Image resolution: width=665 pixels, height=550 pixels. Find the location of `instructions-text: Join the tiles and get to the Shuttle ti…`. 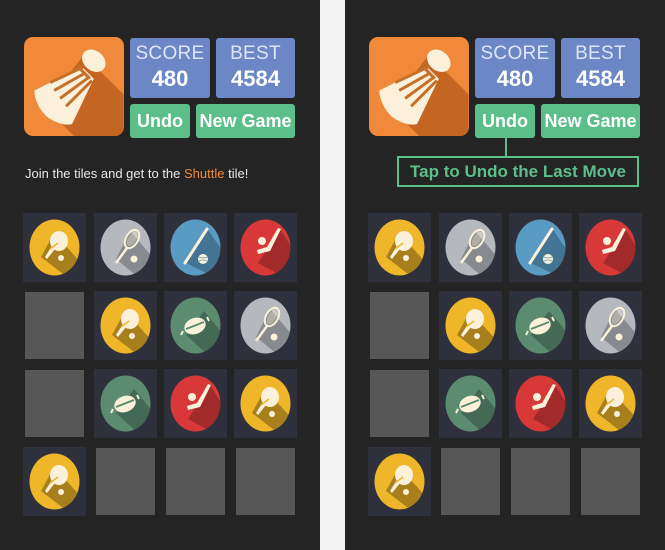

instructions-text: Join the tiles and get to the Shuttle ti… is located at coordinates (136, 173).